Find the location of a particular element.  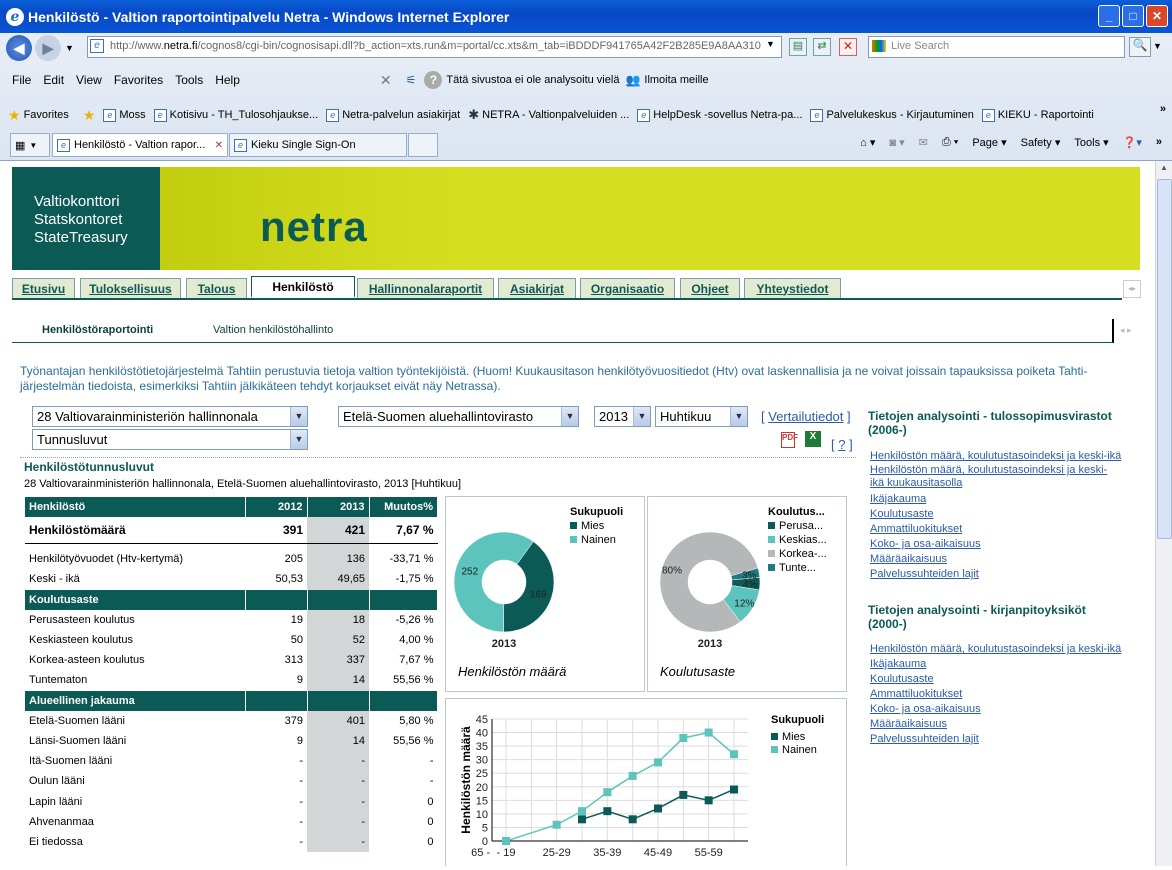

compat-view-icon: ▤ is located at coordinates (798, 47).